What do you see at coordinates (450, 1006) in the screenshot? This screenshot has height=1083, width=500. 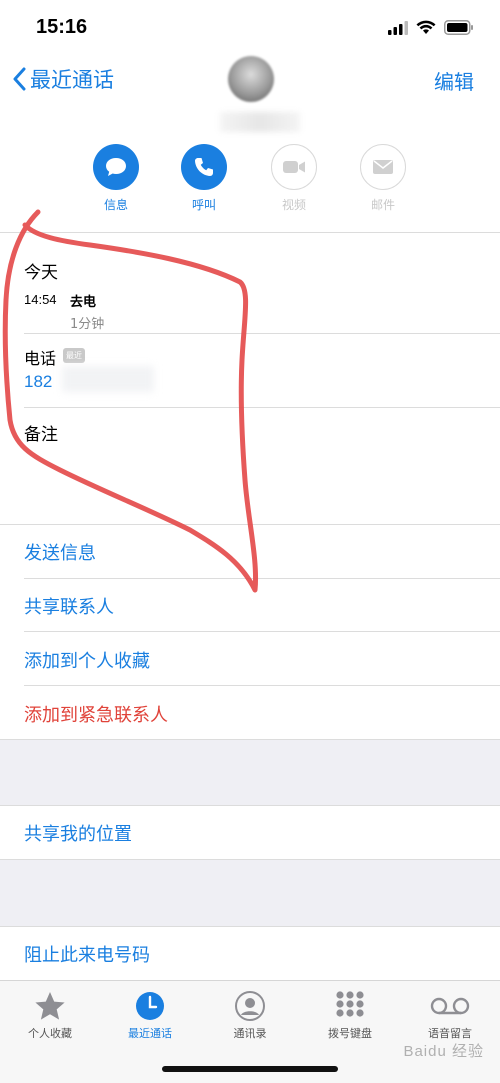 I see `voicemail-icon` at bounding box center [450, 1006].